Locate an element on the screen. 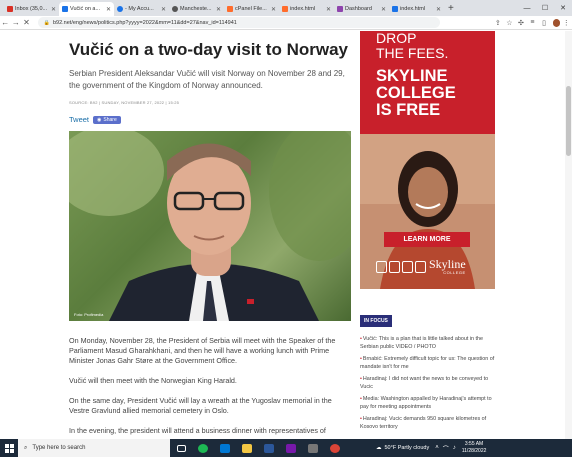  weather-widget: ☁ 50°F Partly cloudy is located at coordinates (402, 448).